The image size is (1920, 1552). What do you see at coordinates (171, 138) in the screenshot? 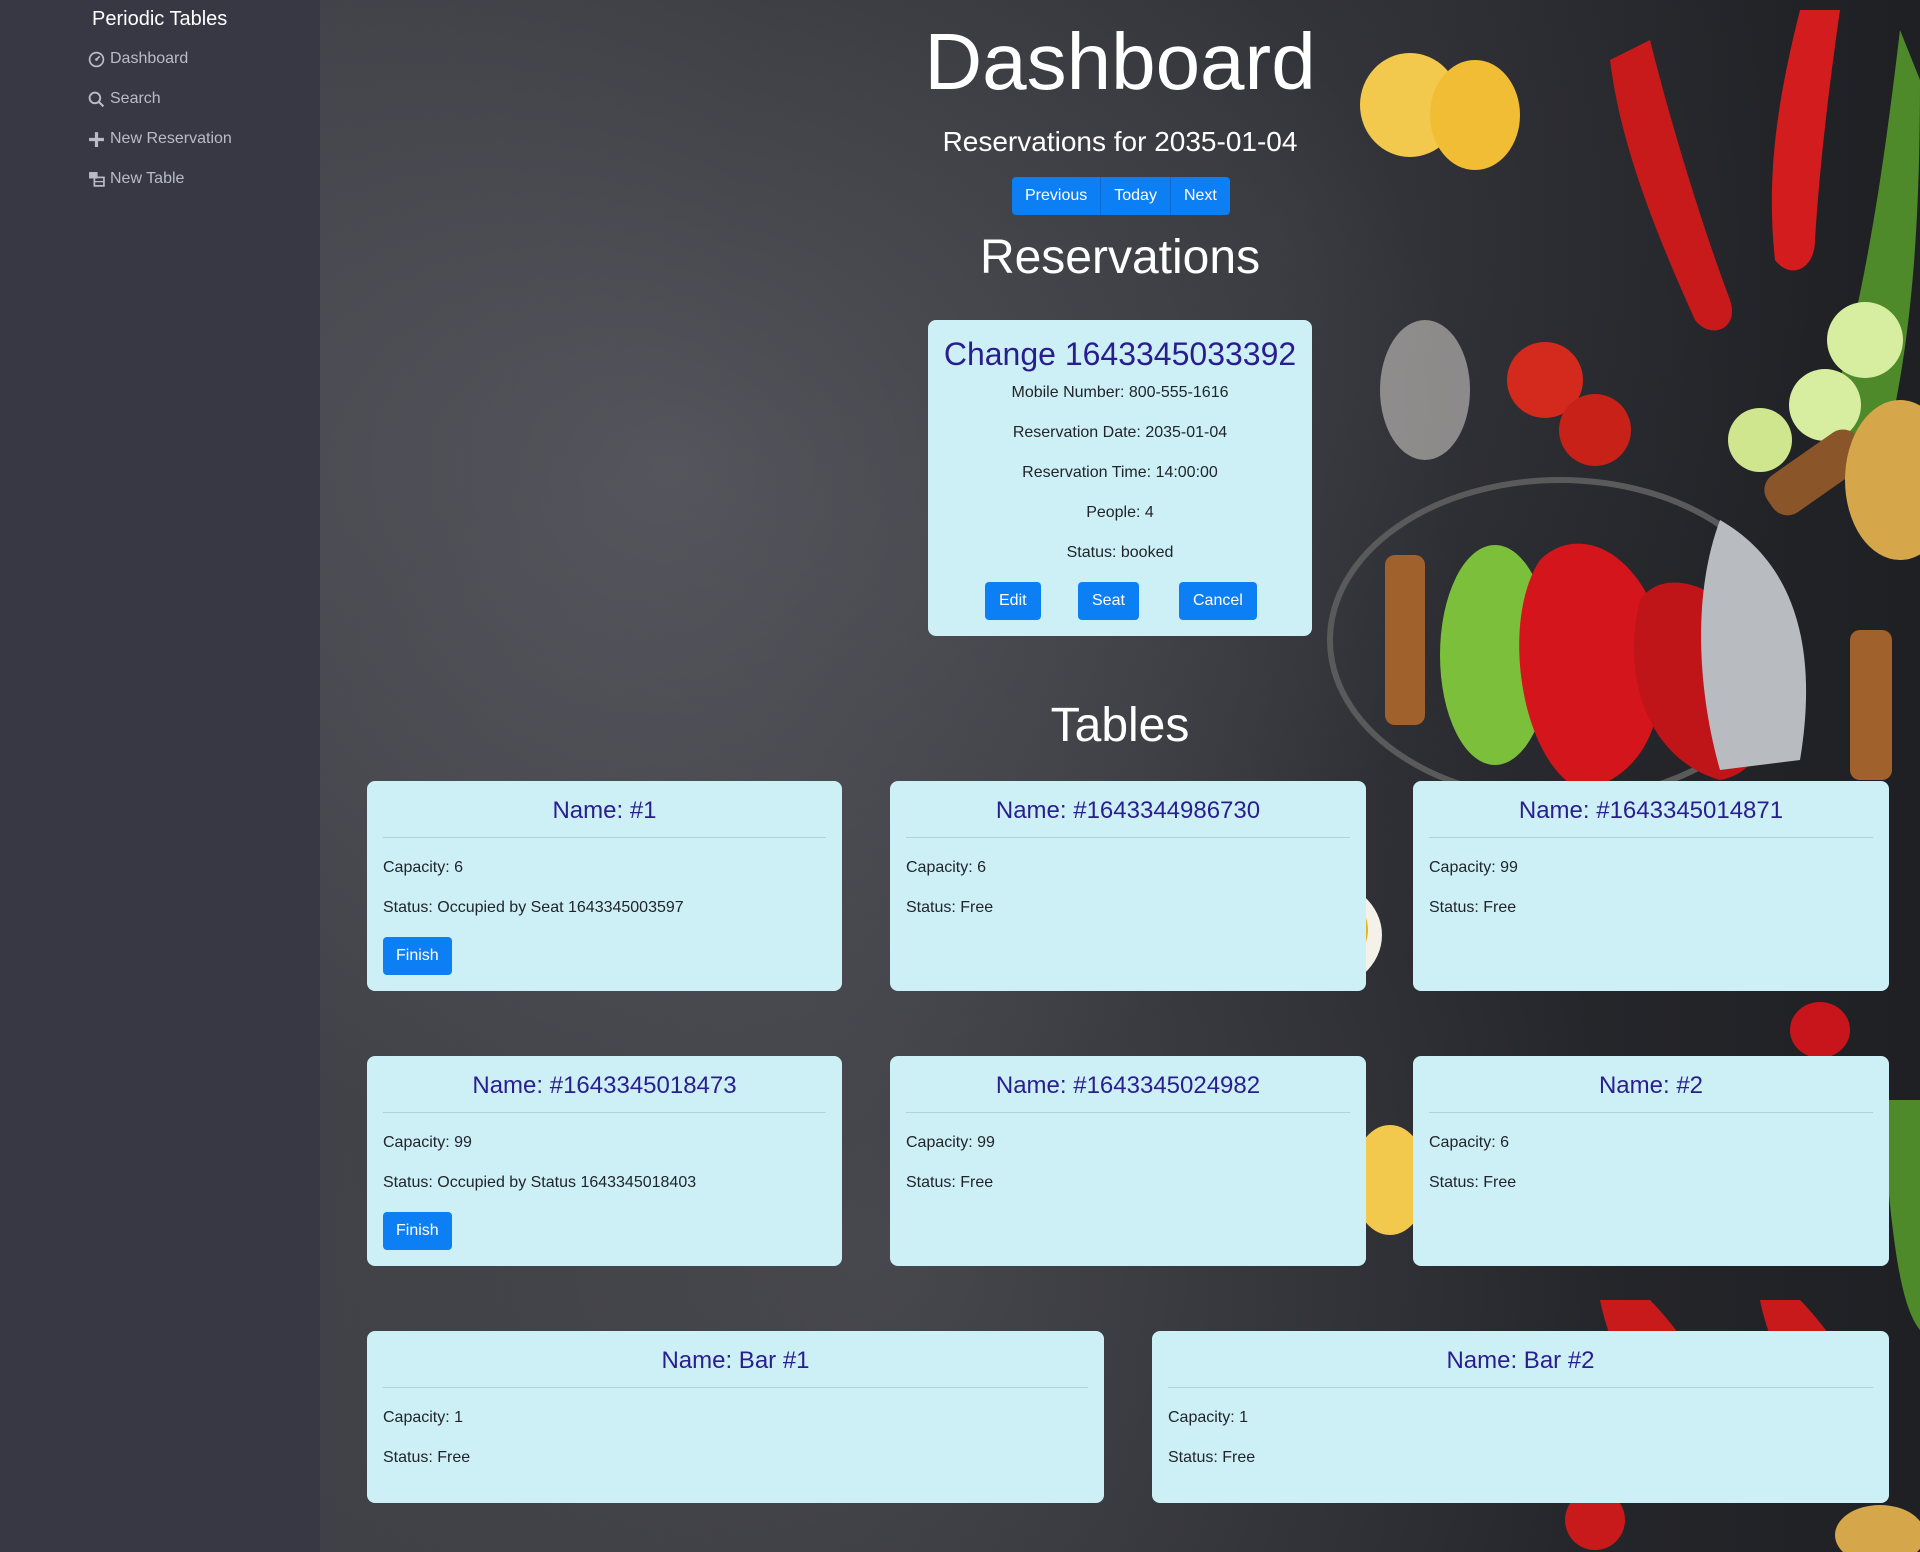
I see `sidebar-item-label: New Reservation` at bounding box center [171, 138].